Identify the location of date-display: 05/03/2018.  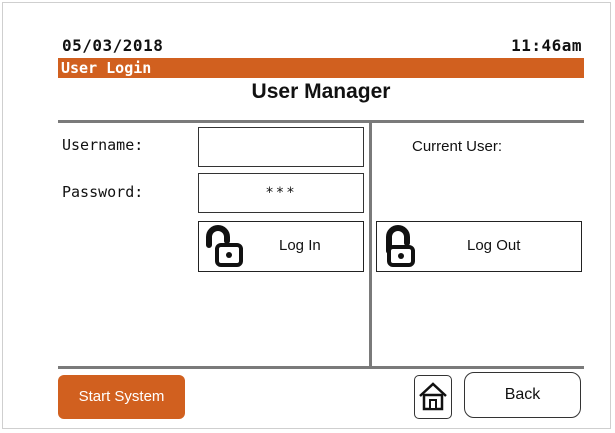
(113, 45).